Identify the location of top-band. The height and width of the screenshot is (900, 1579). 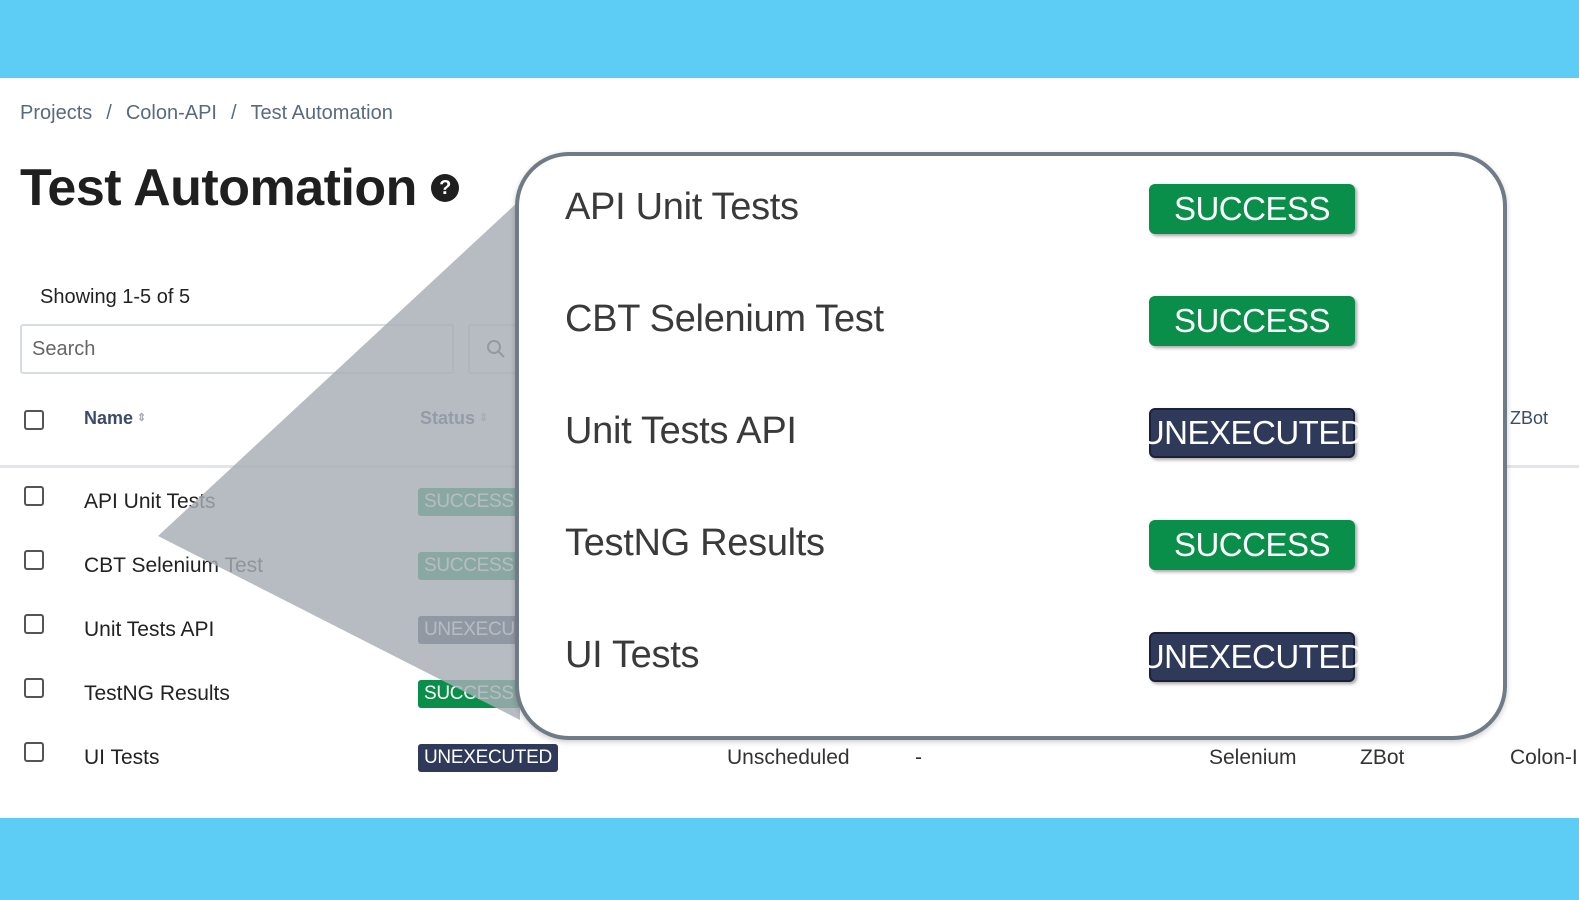
(789, 39).